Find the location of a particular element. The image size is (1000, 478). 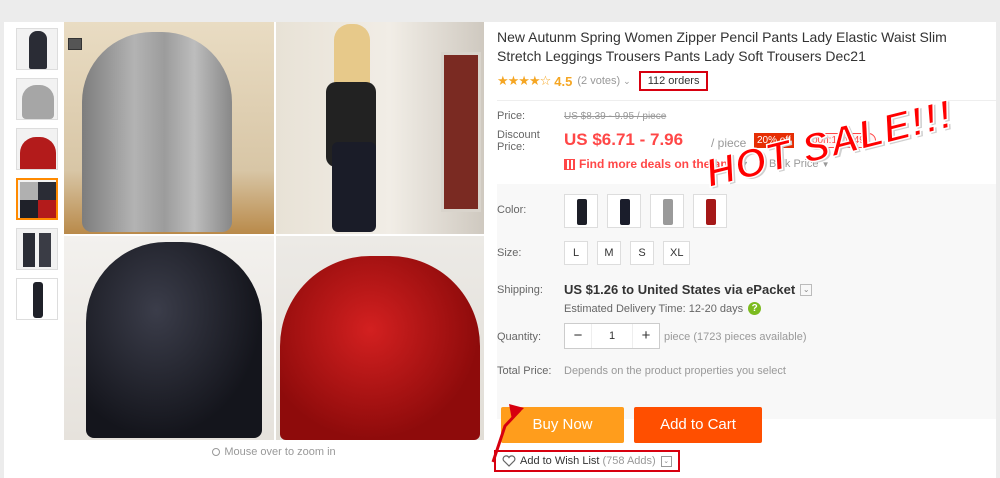

image-panel-red is located at coordinates (380, 338).